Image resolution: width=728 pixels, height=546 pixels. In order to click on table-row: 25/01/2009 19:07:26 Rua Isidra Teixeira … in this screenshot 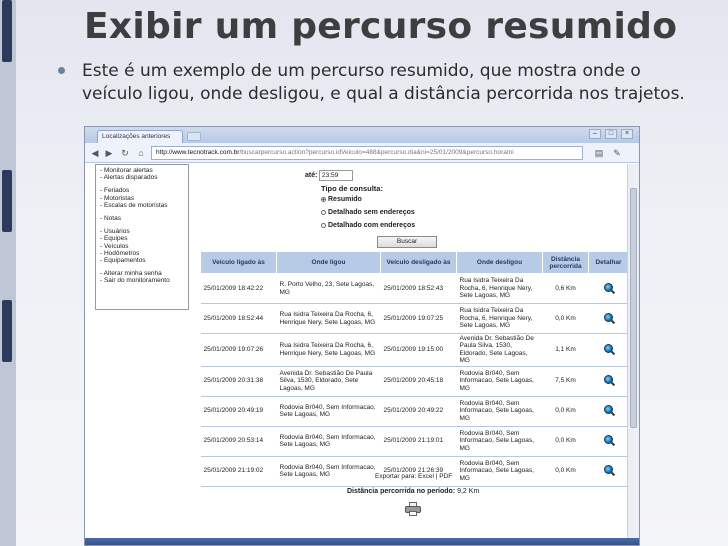, I will do `click(414, 350)`.